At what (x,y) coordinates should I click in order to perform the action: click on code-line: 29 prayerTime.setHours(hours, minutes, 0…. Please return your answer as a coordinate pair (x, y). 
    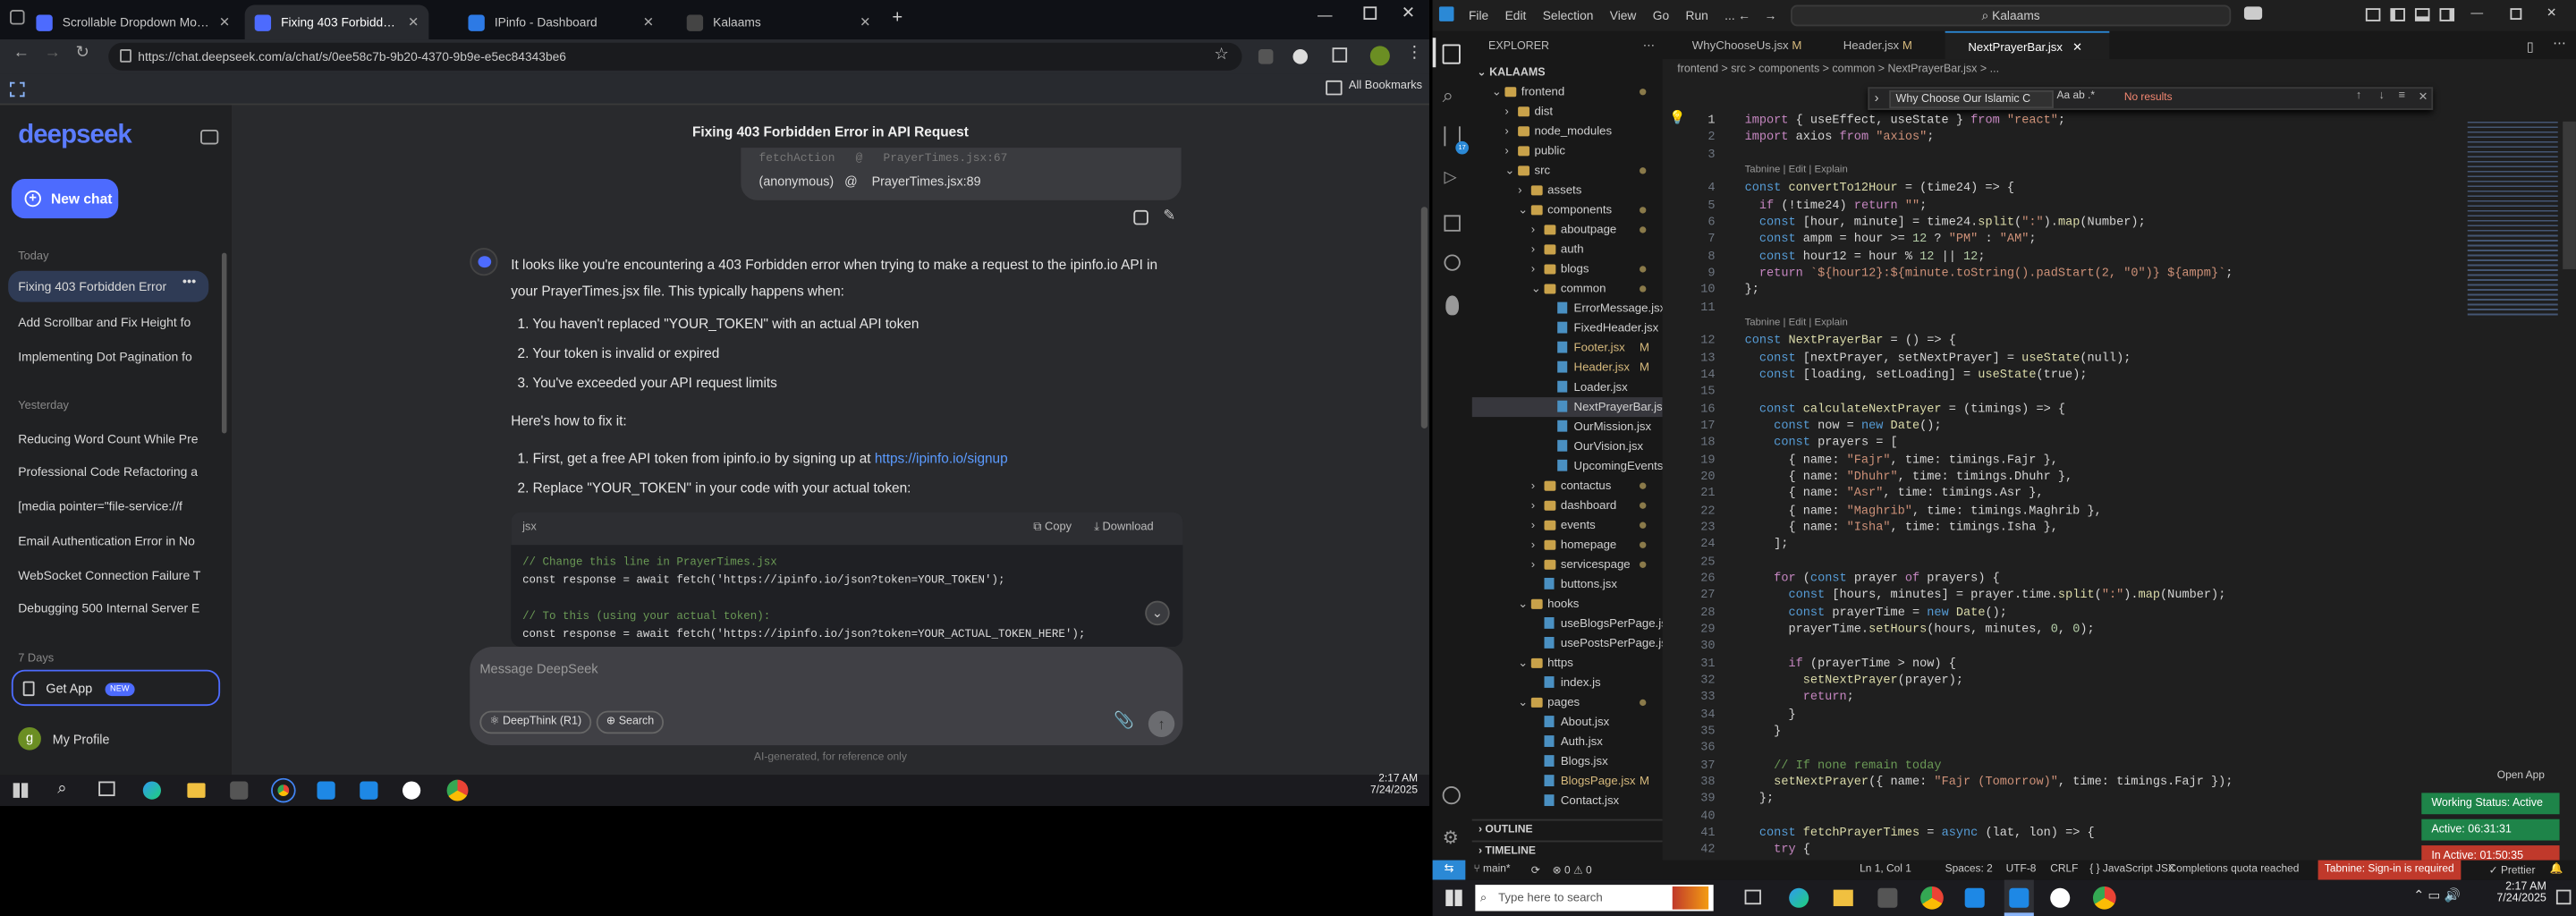
    Looking at the image, I should click on (2119, 630).